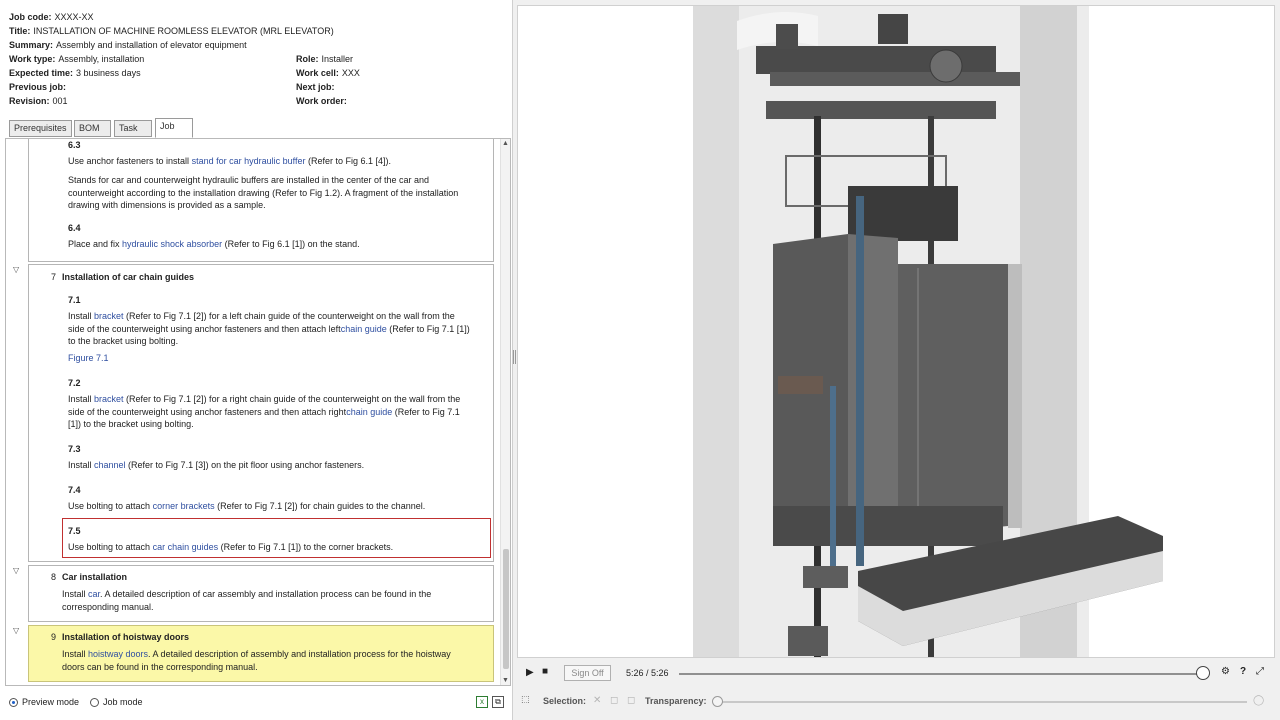 The width and height of the screenshot is (1280, 720). I want to click on collapse-step-7-icon: ▽, so click(16, 269).